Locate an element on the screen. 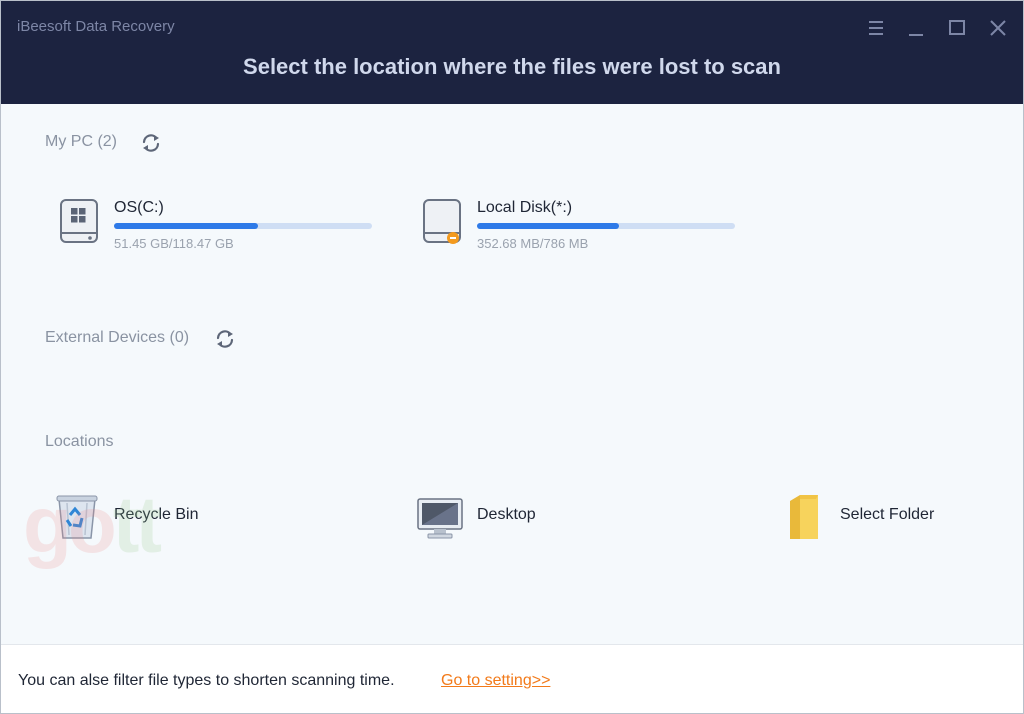  location-name: Desktop is located at coordinates (506, 514).